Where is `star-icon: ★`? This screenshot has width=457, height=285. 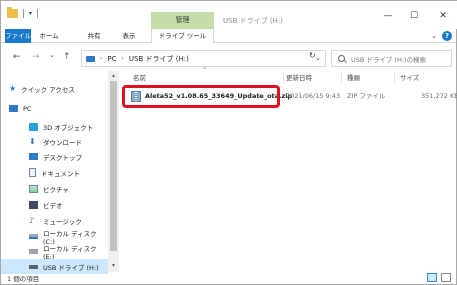
star-icon: ★ is located at coordinates (13, 88).